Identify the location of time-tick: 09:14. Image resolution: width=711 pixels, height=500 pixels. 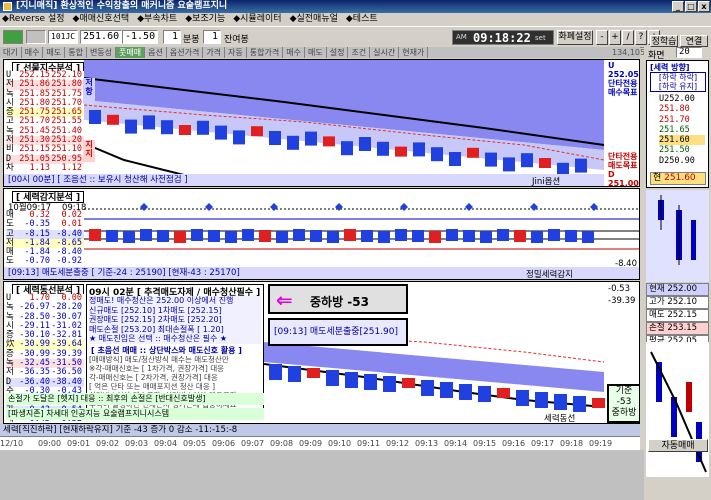
(456, 443).